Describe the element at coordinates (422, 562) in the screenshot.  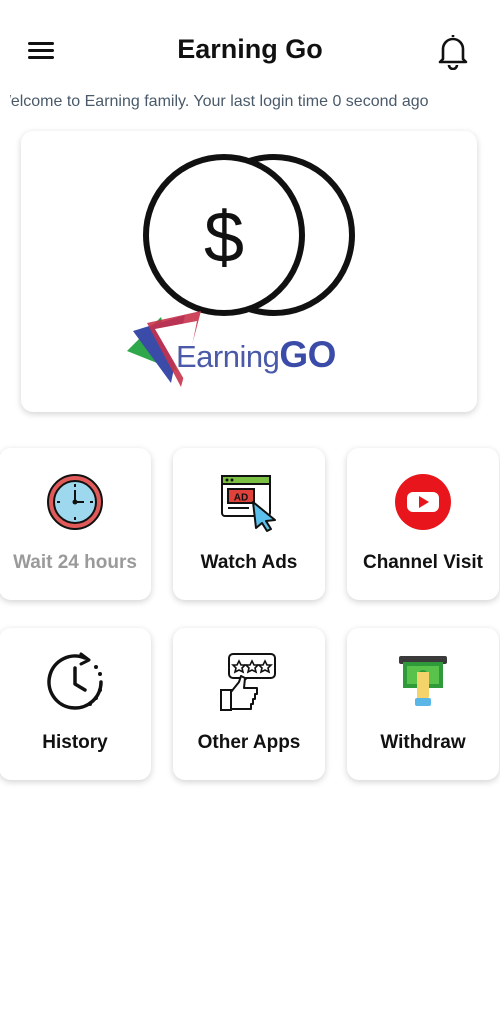
I see `card-label: Channel Visit` at that location.